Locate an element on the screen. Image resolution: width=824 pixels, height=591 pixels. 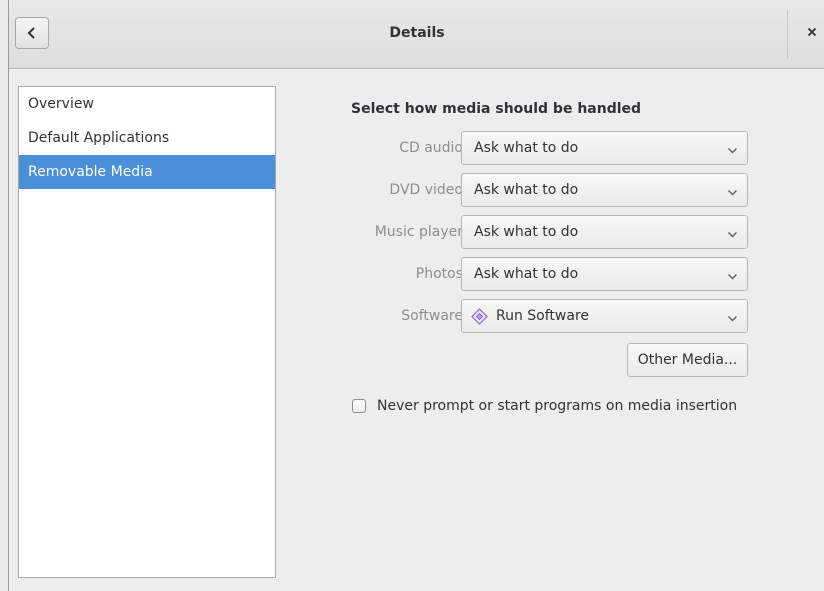
close-button is located at coordinates (811, 33).